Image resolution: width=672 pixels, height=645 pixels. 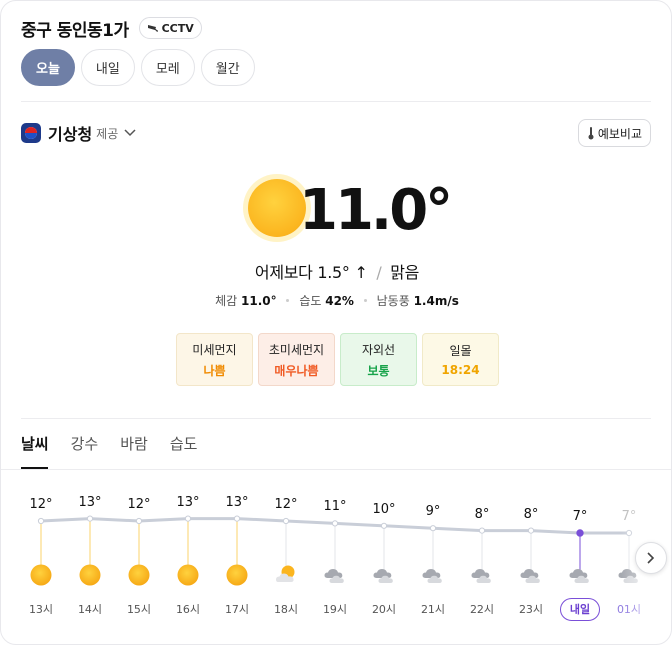 What do you see at coordinates (335, 507) in the screenshot?
I see `hour-temperature: 11°` at bounding box center [335, 507].